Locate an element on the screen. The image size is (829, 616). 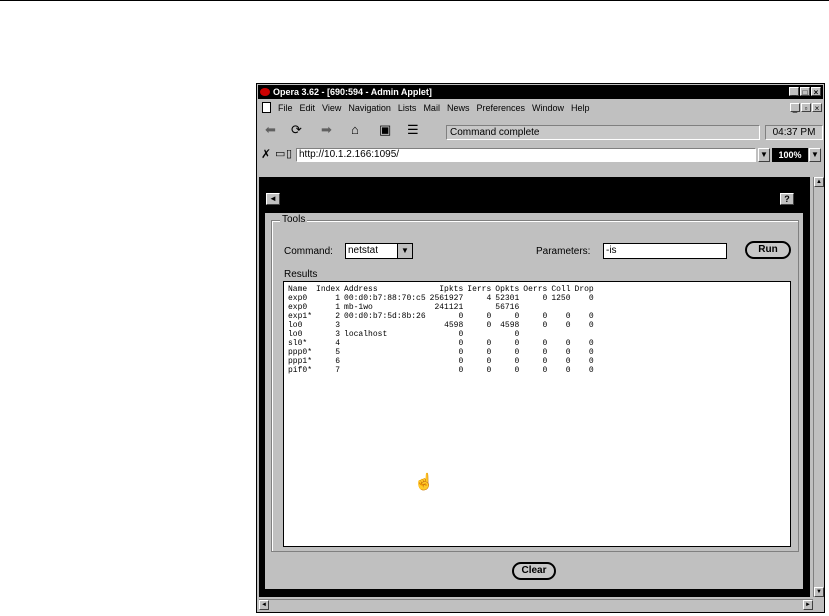
window-icon: ▭ is located at coordinates (280, 154).